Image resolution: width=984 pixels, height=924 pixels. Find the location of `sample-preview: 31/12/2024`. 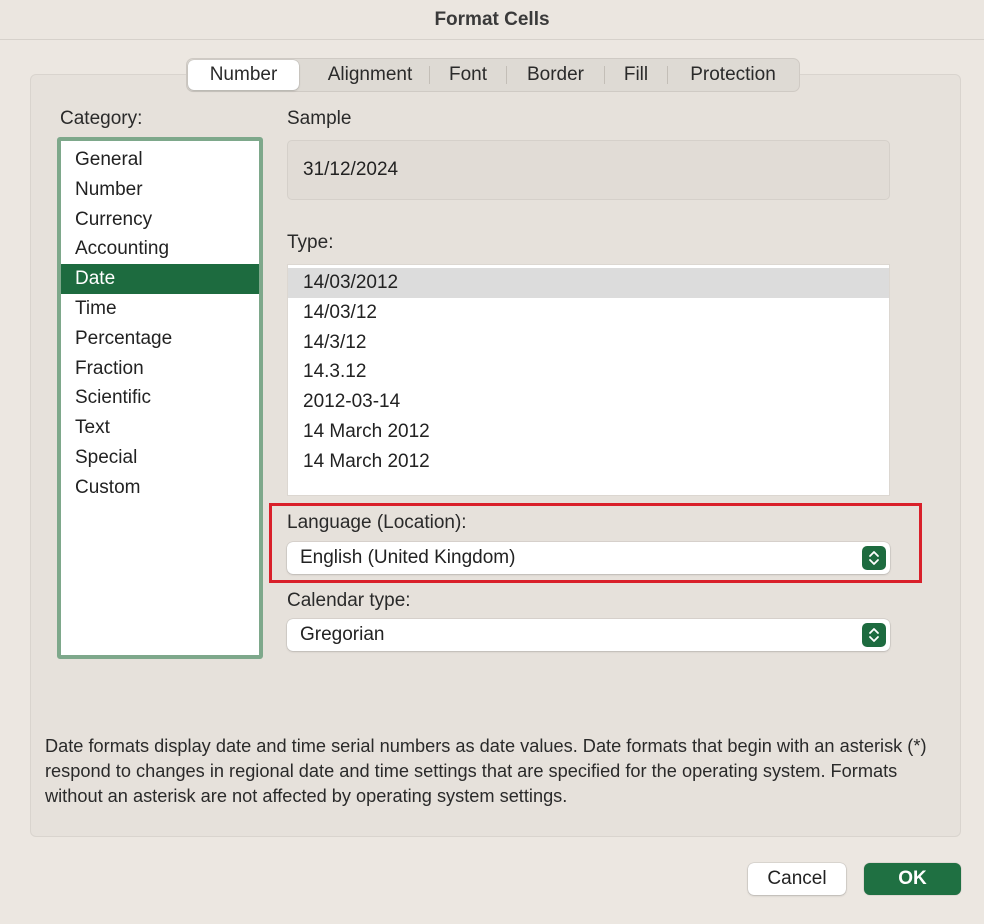

sample-preview: 31/12/2024 is located at coordinates (588, 170).